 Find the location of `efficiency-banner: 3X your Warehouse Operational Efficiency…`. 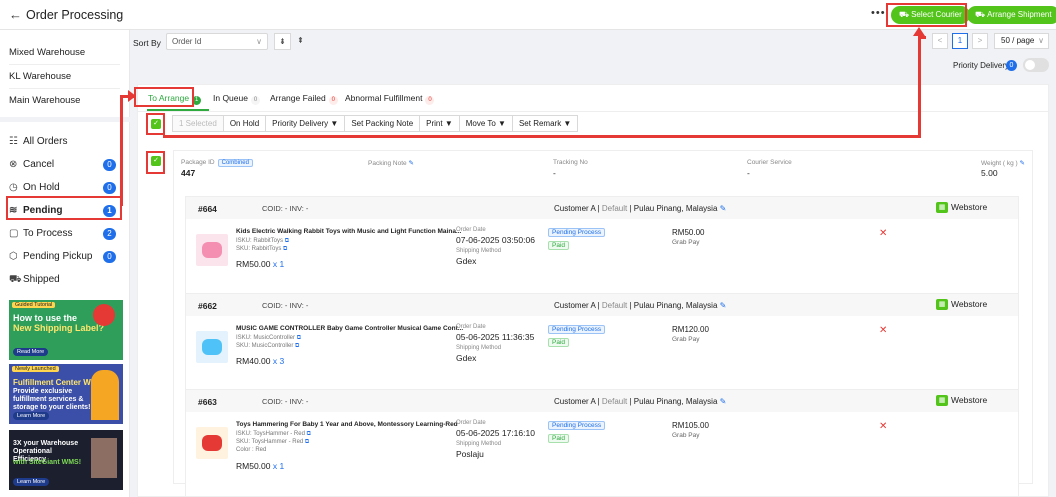

efficiency-banner: 3X your Warehouse Operational Efficiency… is located at coordinates (66, 460).